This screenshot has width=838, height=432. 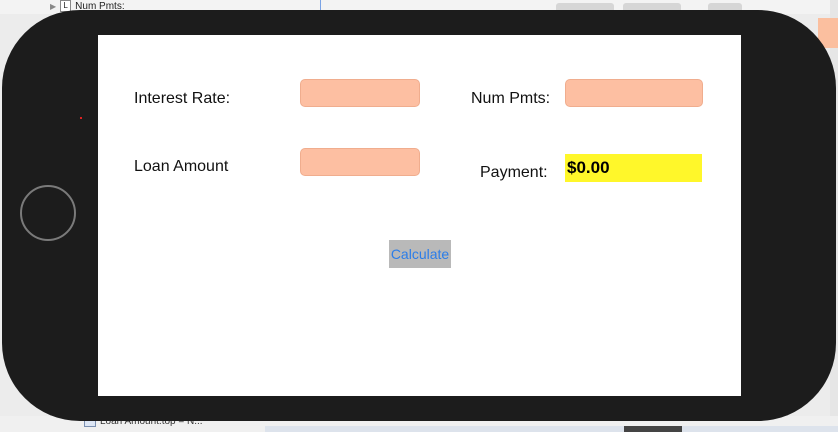 I want to click on payment-value: $0.00, so click(x=633, y=168).